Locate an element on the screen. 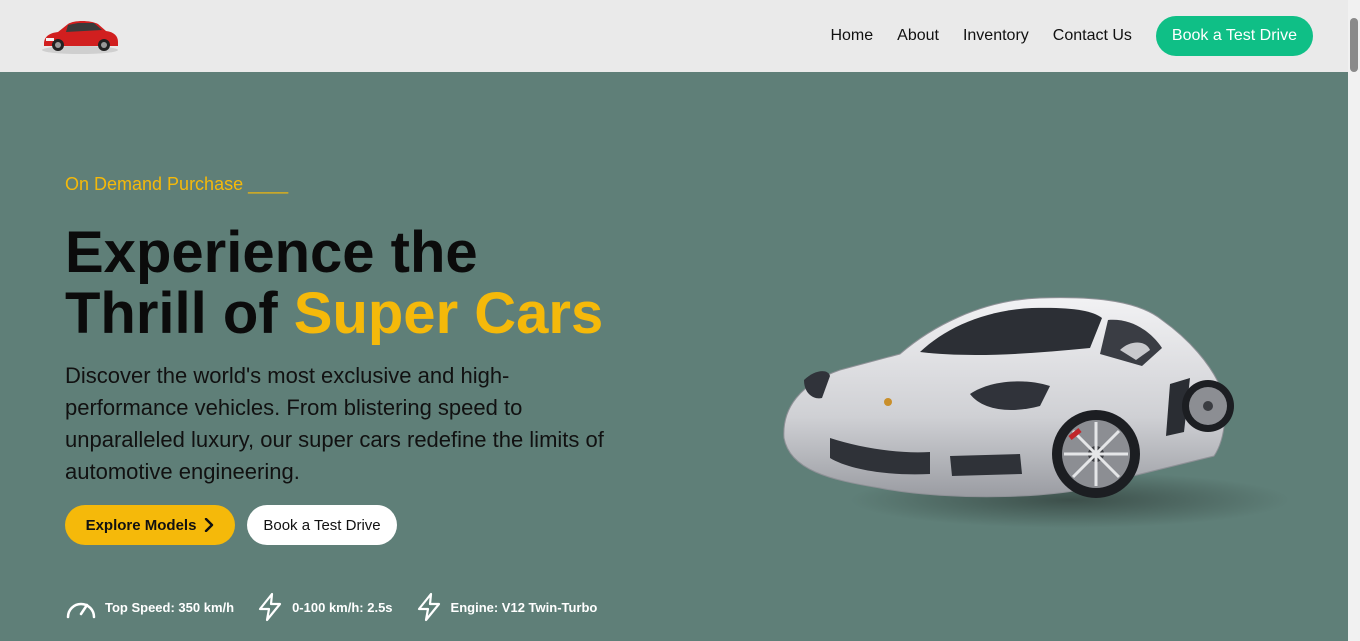 This screenshot has width=1360, height=641. headline-line-2: Thrill of is located at coordinates (171, 313).